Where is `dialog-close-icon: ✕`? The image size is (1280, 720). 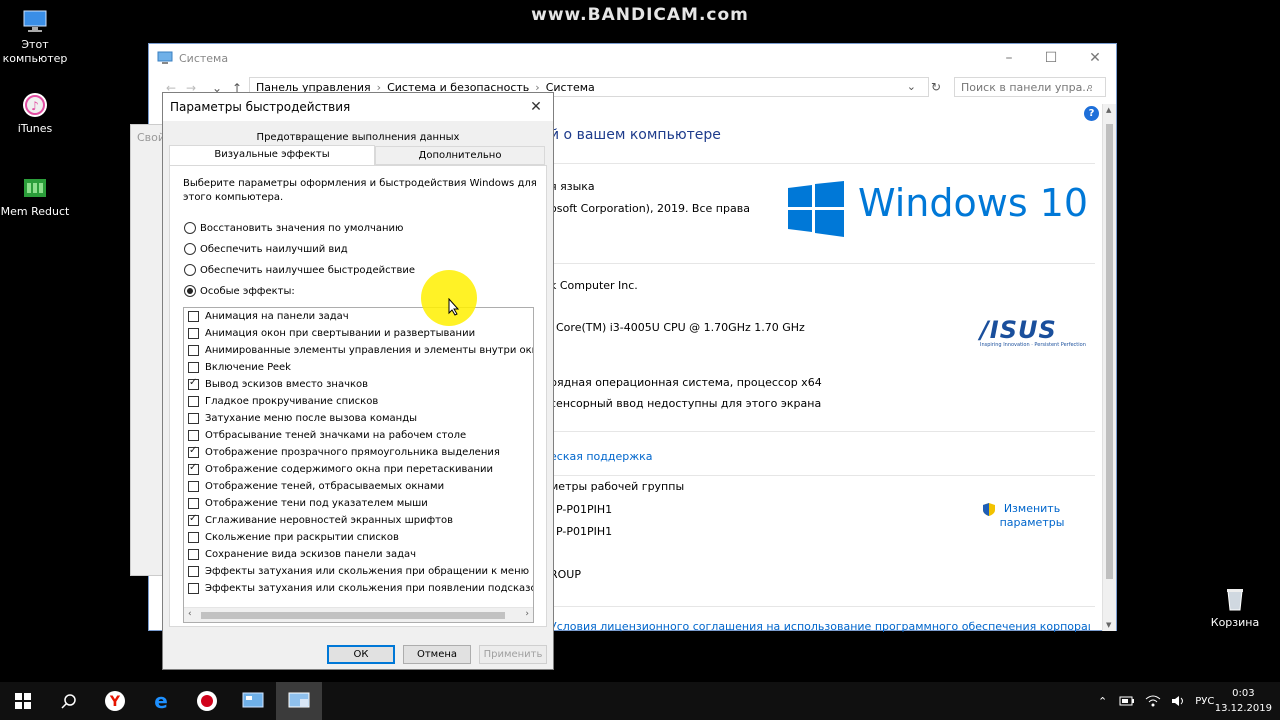 dialog-close-icon: ✕ is located at coordinates (536, 107).